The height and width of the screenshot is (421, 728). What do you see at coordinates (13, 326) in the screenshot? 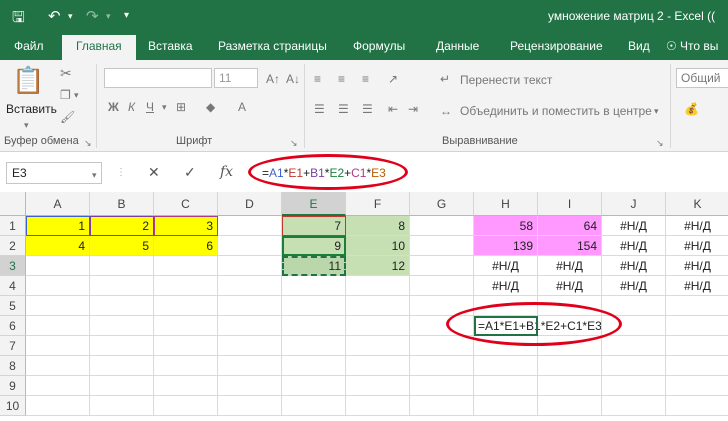
I see `row-header-6: 6` at bounding box center [13, 326].